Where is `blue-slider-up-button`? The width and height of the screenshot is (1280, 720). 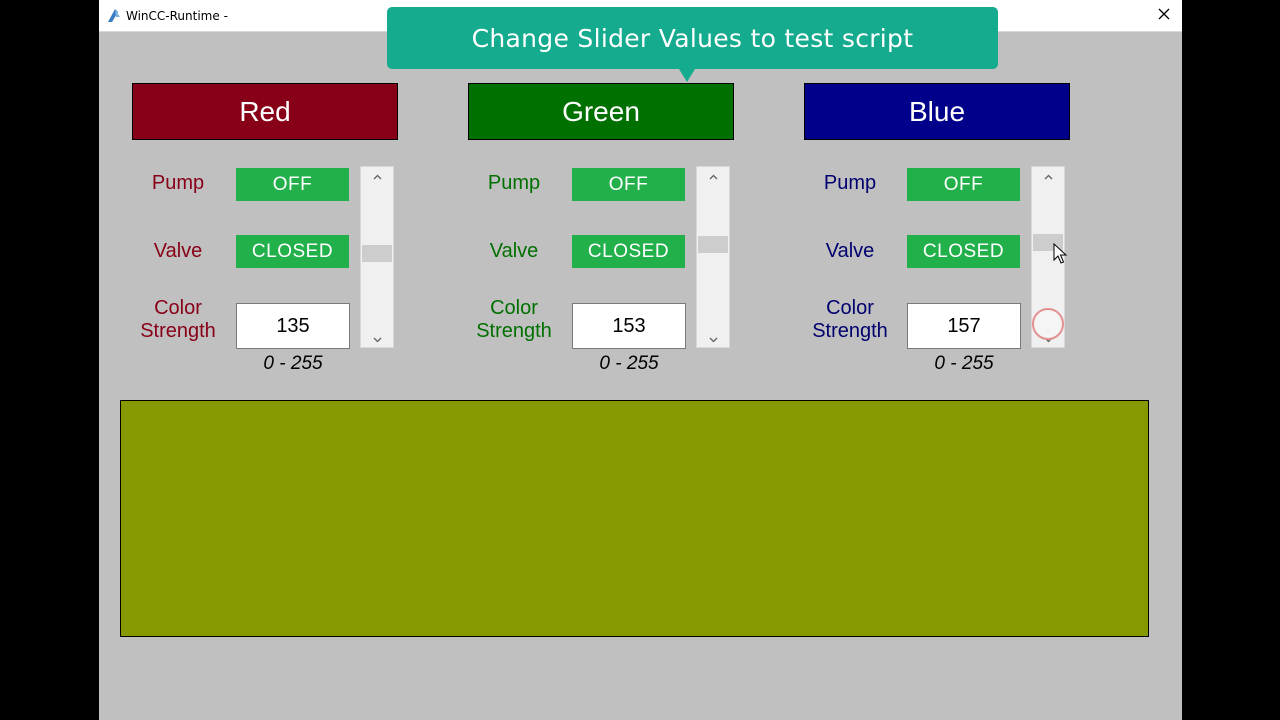
blue-slider-up-button is located at coordinates (1048, 175).